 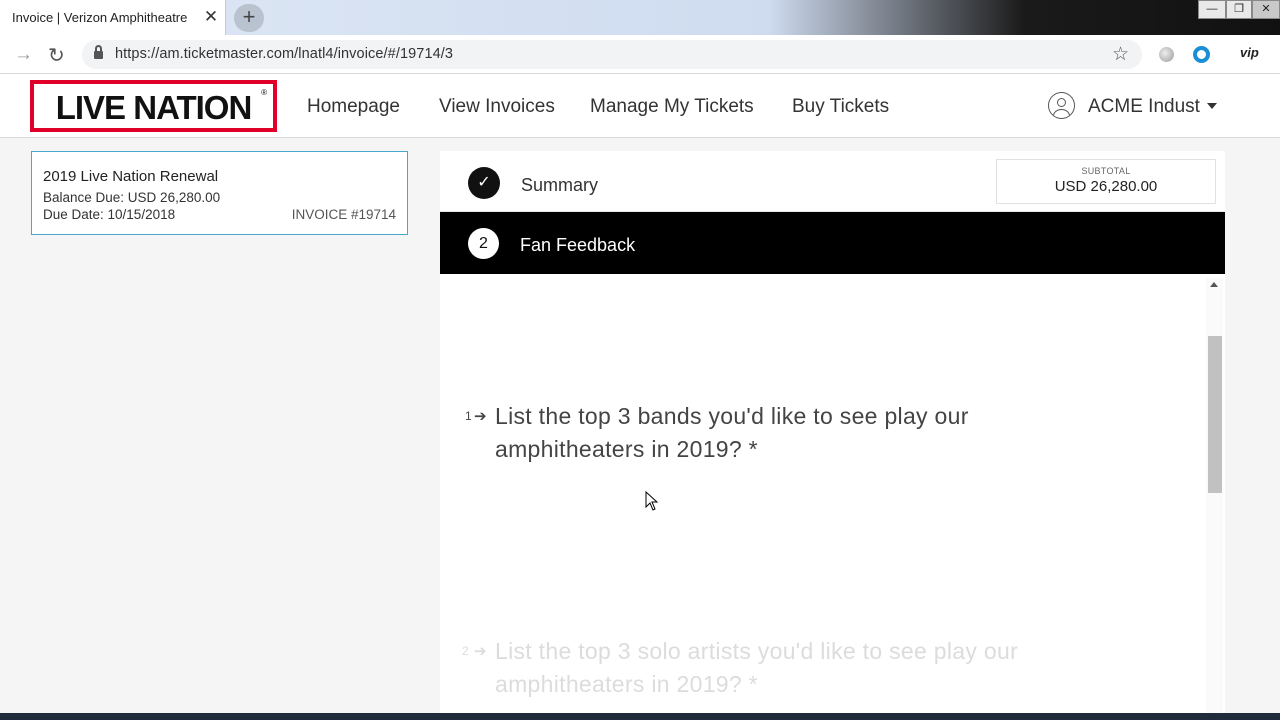 I want to click on extension-circle-icon, so click(x=1166, y=54).